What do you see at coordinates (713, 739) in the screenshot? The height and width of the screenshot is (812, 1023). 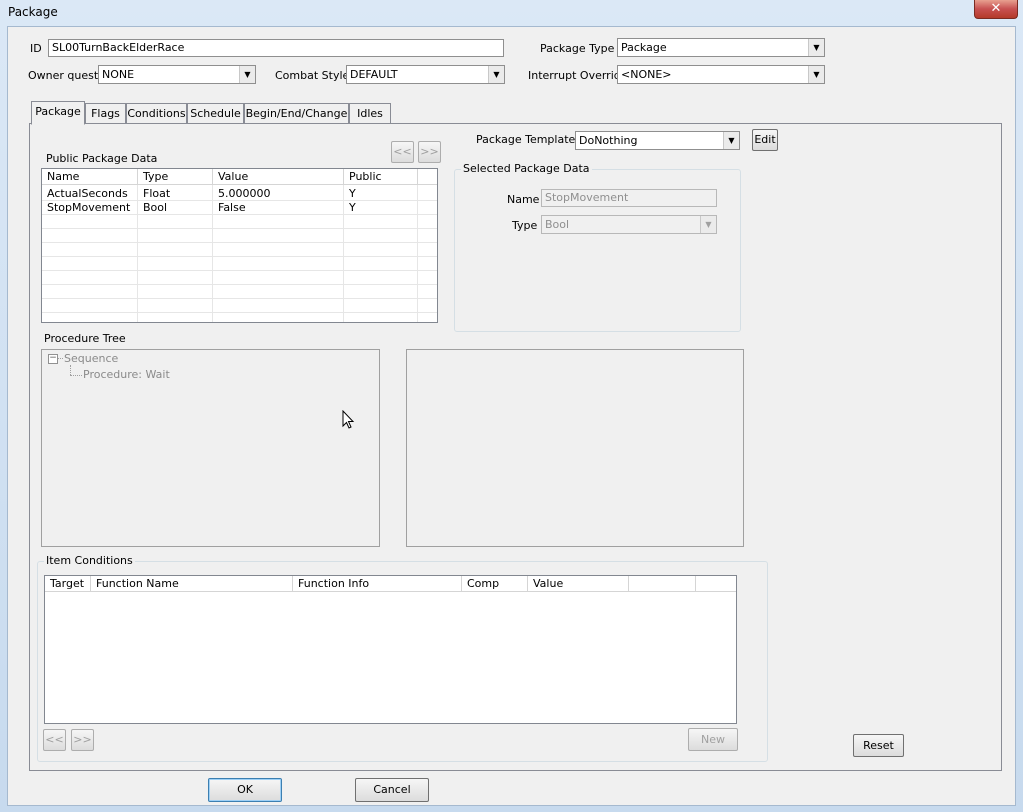 I see `new-condition-button: New` at bounding box center [713, 739].